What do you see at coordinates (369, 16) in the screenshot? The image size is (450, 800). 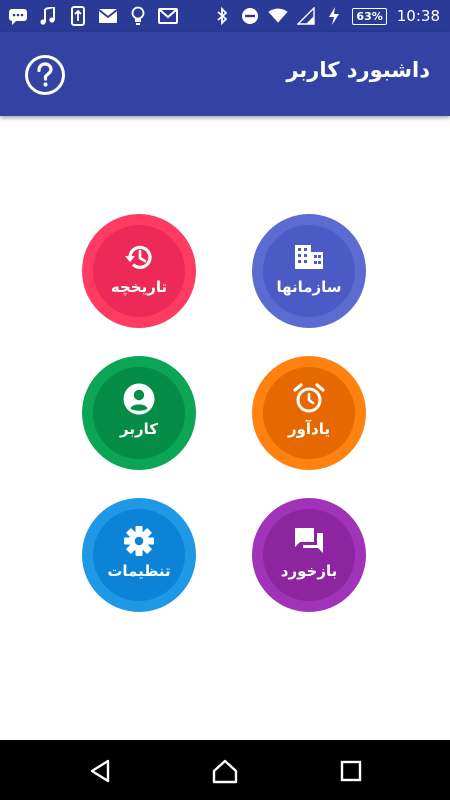 I see `battery-level: 63%` at bounding box center [369, 16].